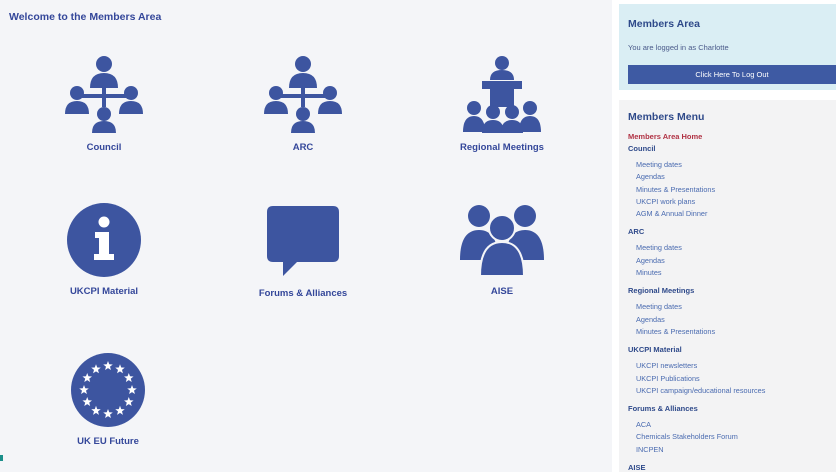 This screenshot has width=836, height=472. I want to click on tile-uk-eu-future: UK EU Future, so click(108, 399).